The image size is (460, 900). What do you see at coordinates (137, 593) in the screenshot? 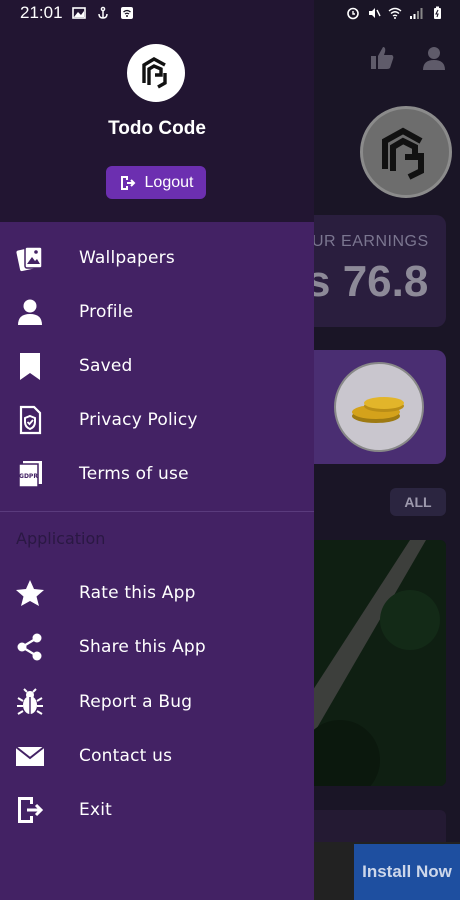
I see `menu-item-label: Rate this App` at bounding box center [137, 593].